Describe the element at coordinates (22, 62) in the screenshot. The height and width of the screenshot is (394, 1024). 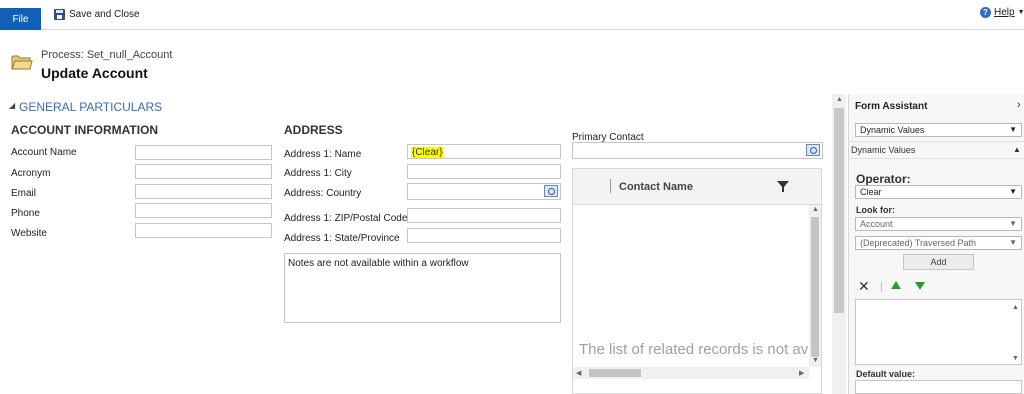
I see `folder-icon` at that location.